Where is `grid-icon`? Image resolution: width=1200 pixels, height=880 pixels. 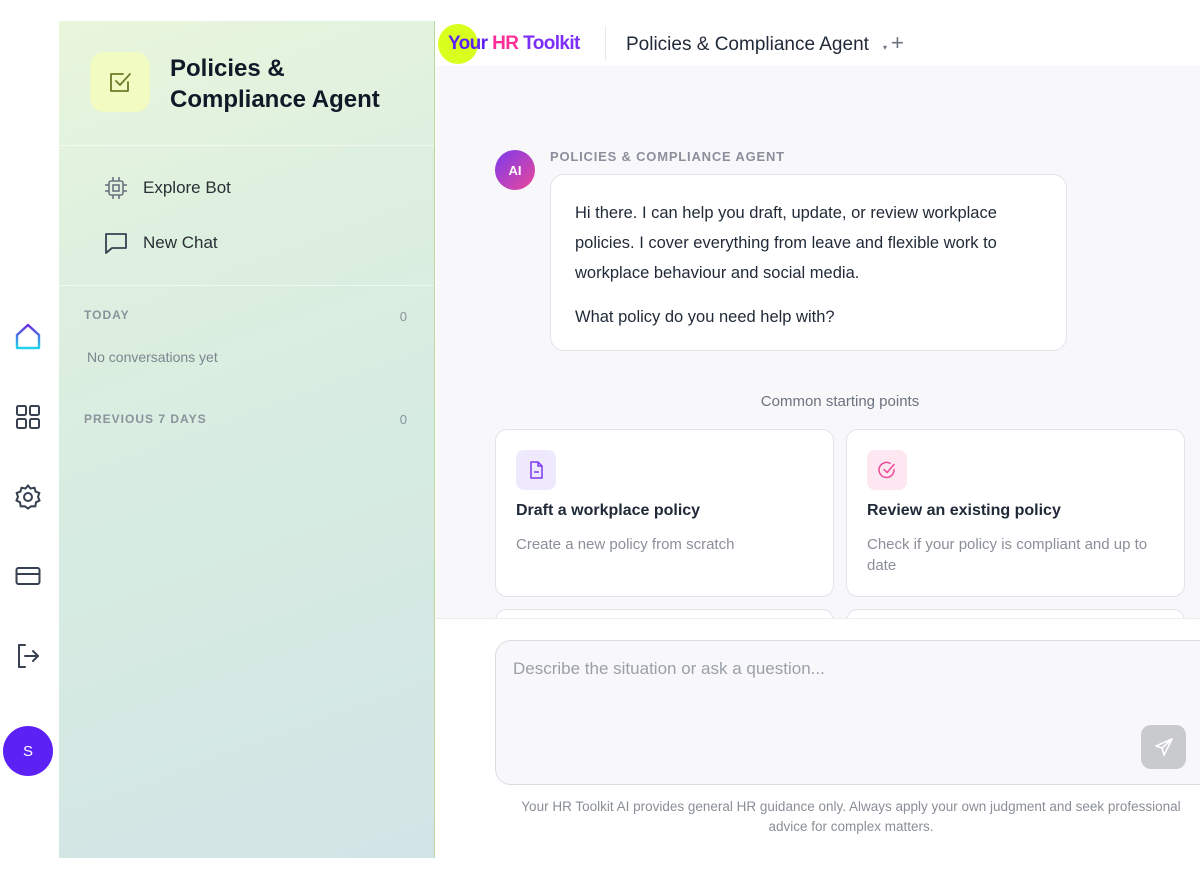 grid-icon is located at coordinates (28, 417).